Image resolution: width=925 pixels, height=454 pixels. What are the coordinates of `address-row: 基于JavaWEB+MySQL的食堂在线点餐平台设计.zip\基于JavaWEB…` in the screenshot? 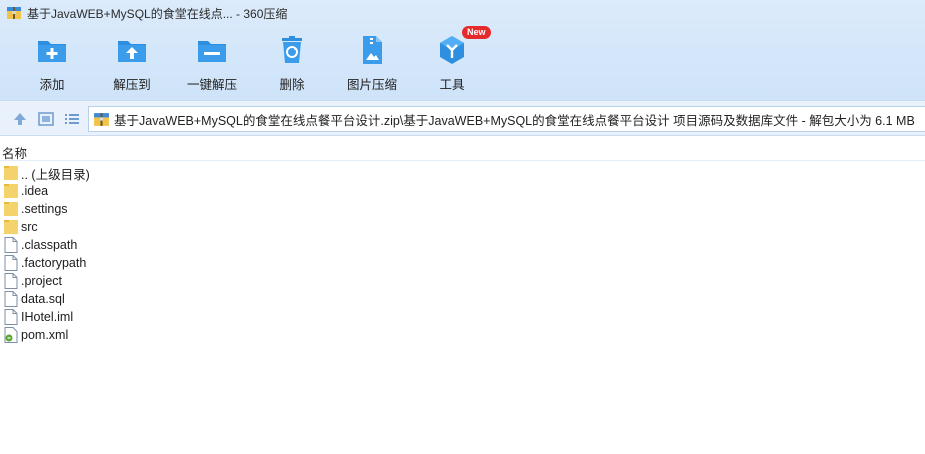 It's located at (462, 118).